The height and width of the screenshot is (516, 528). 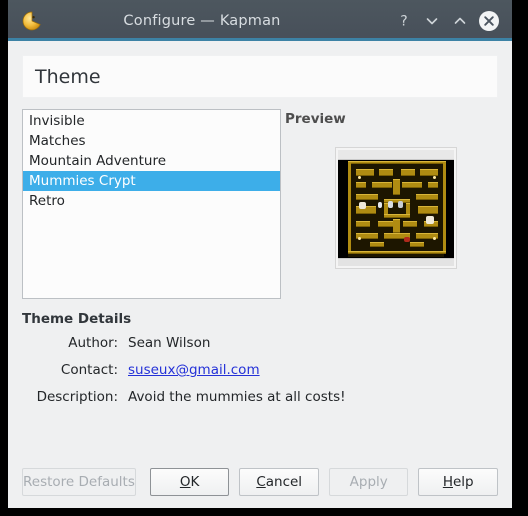 What do you see at coordinates (460, 21) in the screenshot?
I see `window-maximize-button` at bounding box center [460, 21].